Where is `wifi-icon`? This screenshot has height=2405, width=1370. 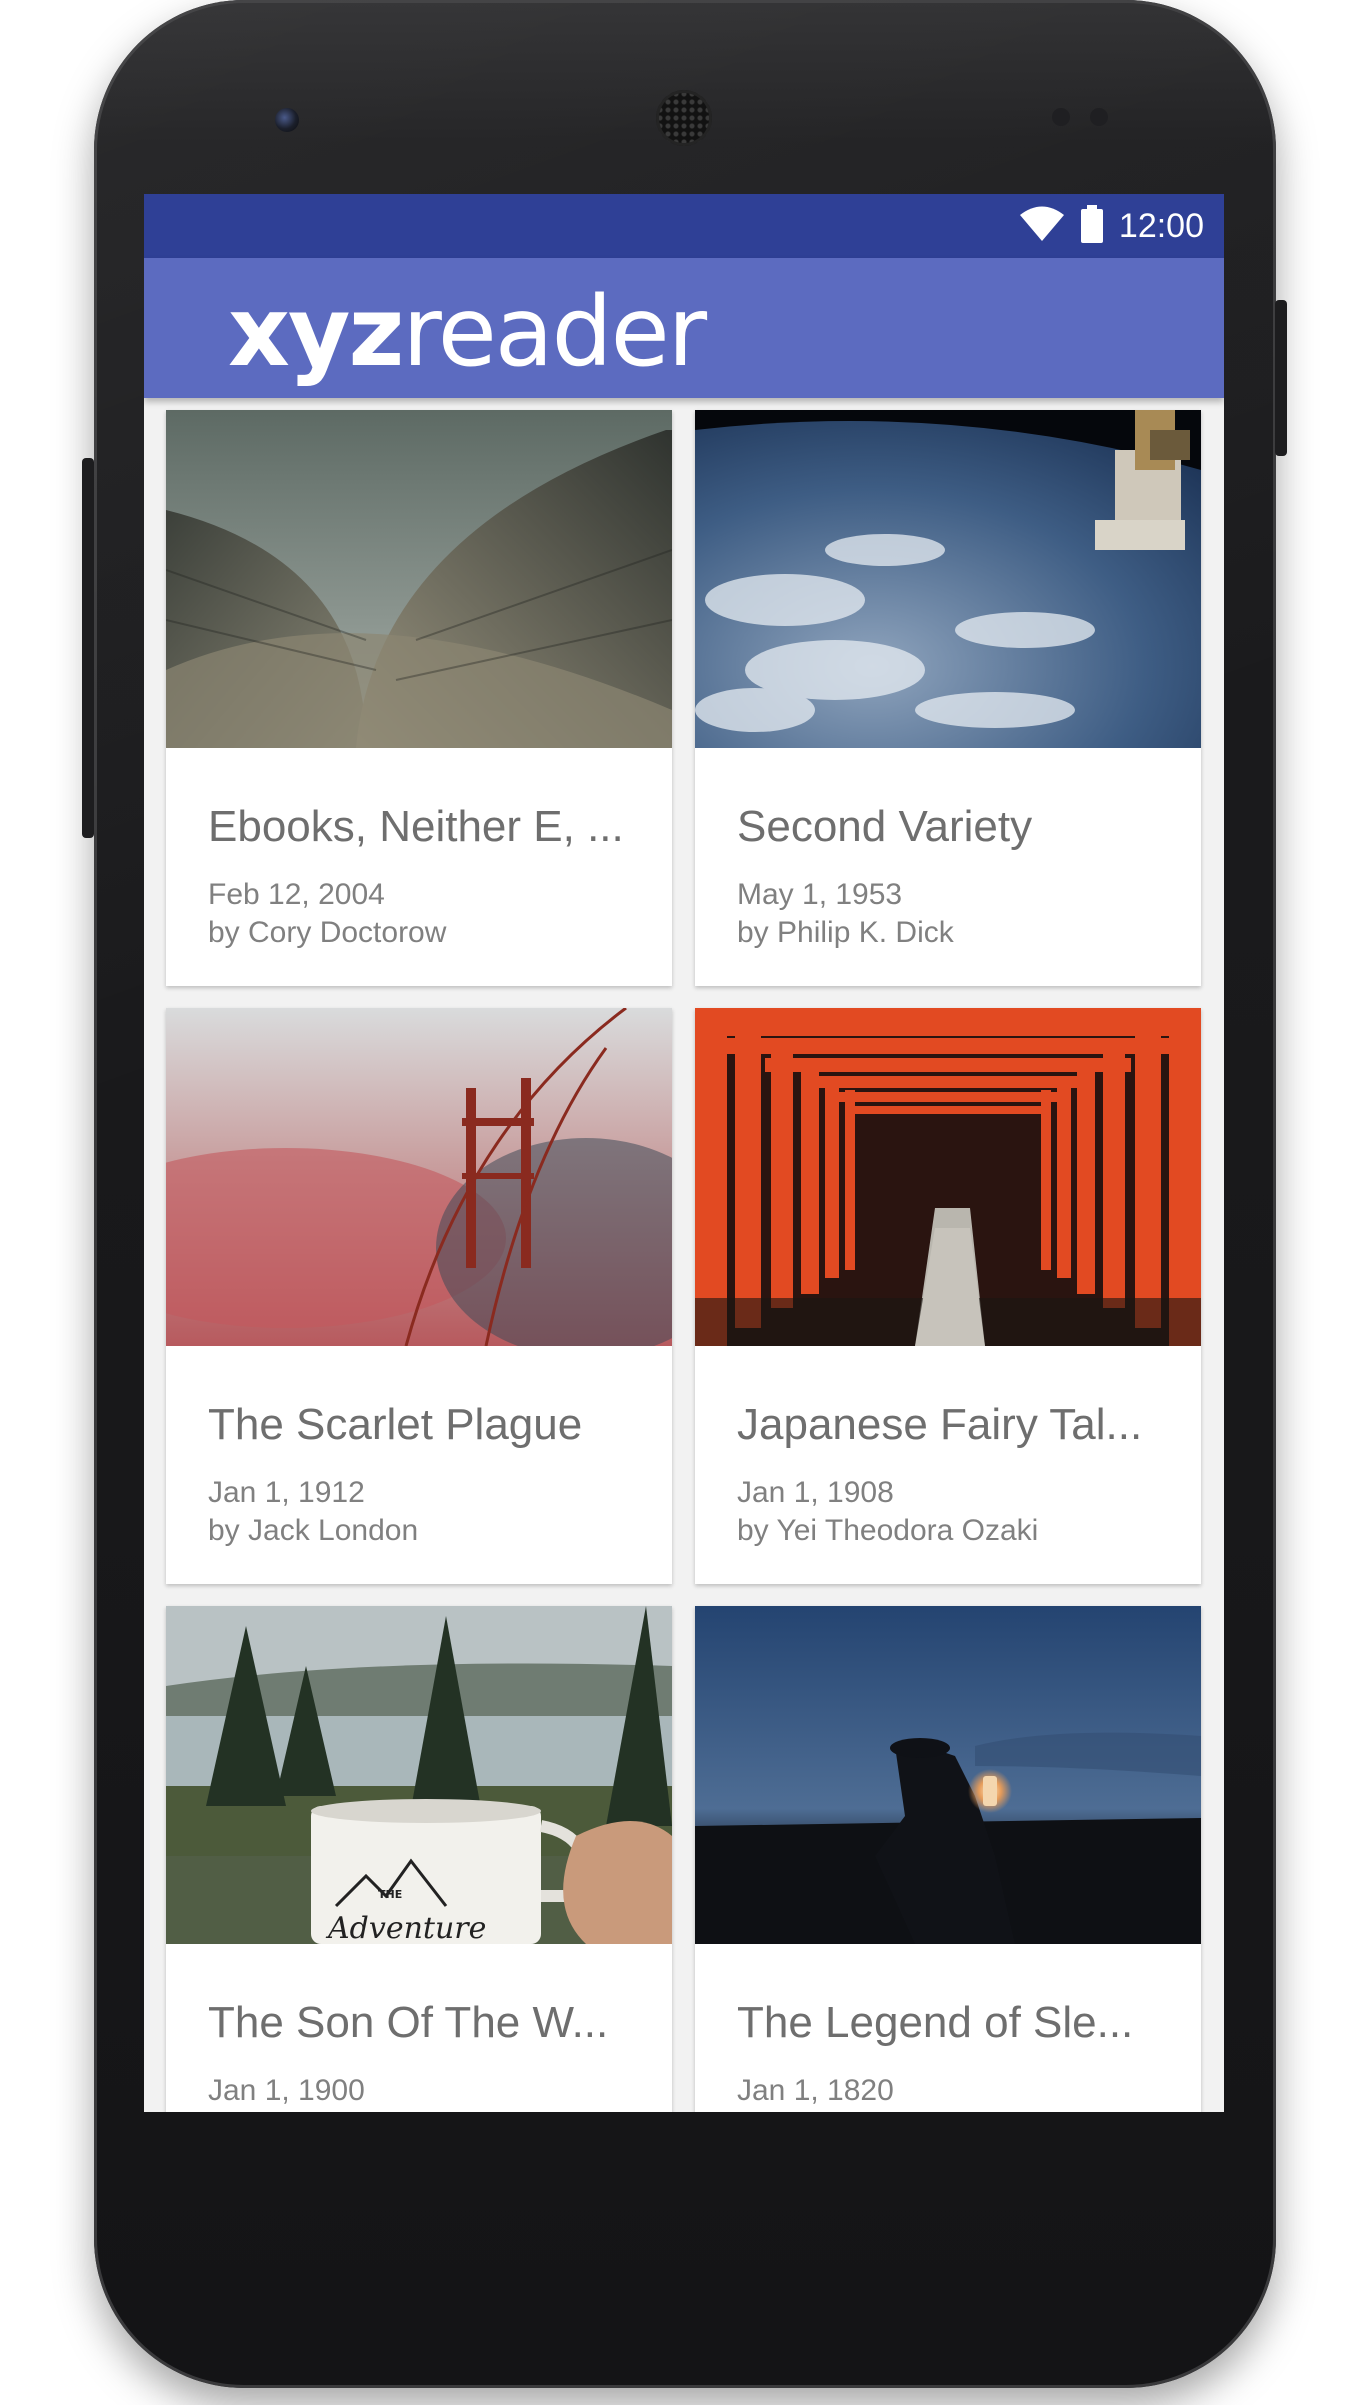 wifi-icon is located at coordinates (1042, 226).